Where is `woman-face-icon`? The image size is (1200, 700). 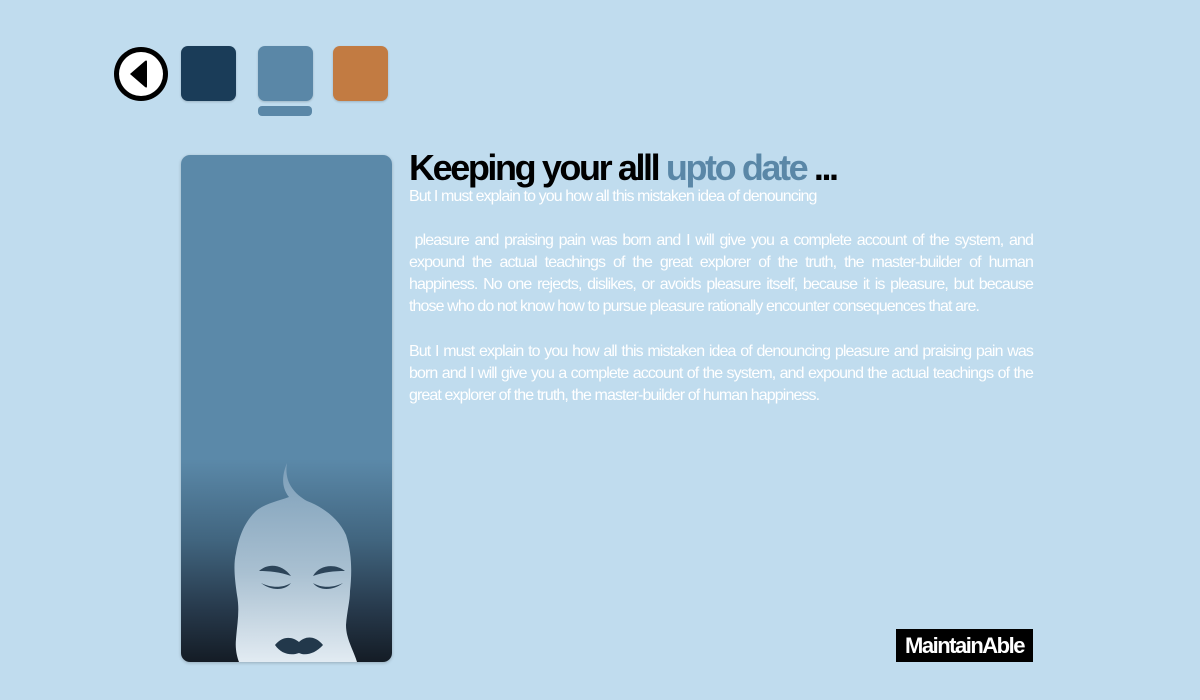
woman-face-icon is located at coordinates (295, 562).